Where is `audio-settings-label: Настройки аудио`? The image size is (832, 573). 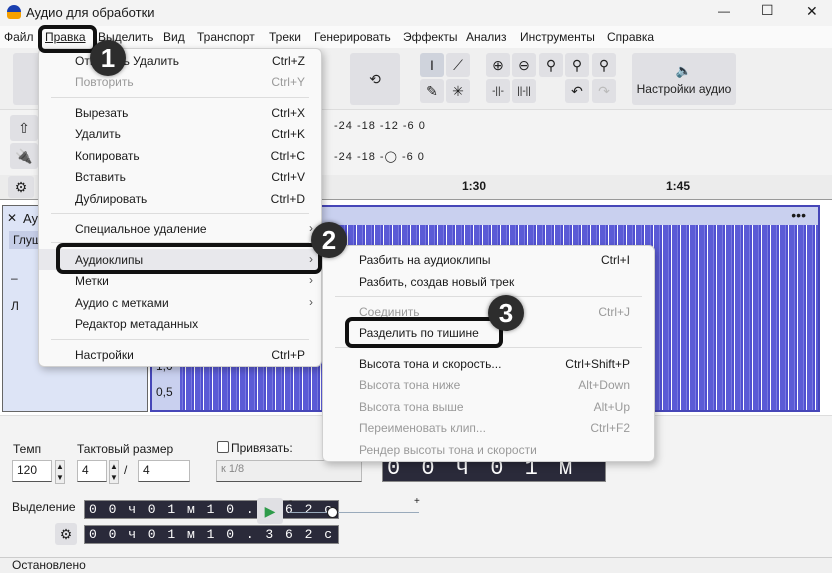
audio-settings-label: Настройки аудио is located at coordinates (684, 88).